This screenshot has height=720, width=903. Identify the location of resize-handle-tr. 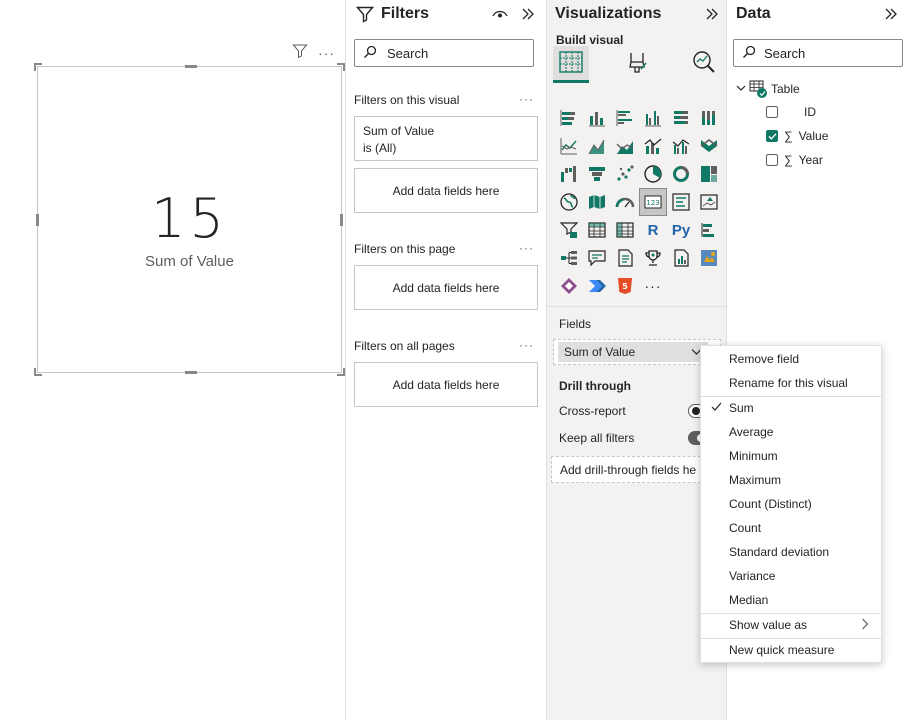
(341, 67).